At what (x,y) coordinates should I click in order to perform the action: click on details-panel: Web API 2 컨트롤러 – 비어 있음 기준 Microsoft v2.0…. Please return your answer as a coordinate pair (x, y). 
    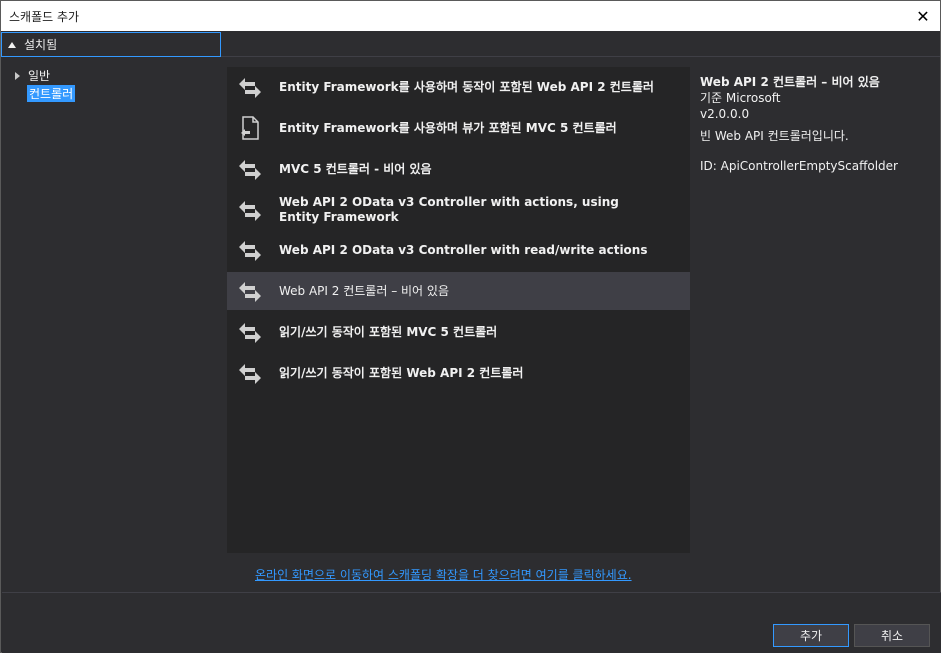
    Looking at the image, I should click on (817, 123).